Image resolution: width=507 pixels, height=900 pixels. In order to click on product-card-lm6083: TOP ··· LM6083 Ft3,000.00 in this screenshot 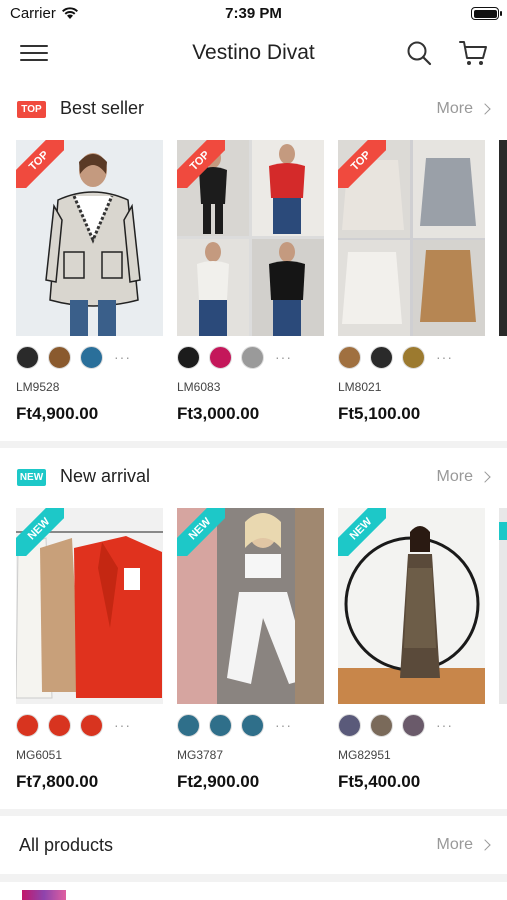, I will do `click(250, 285)`.